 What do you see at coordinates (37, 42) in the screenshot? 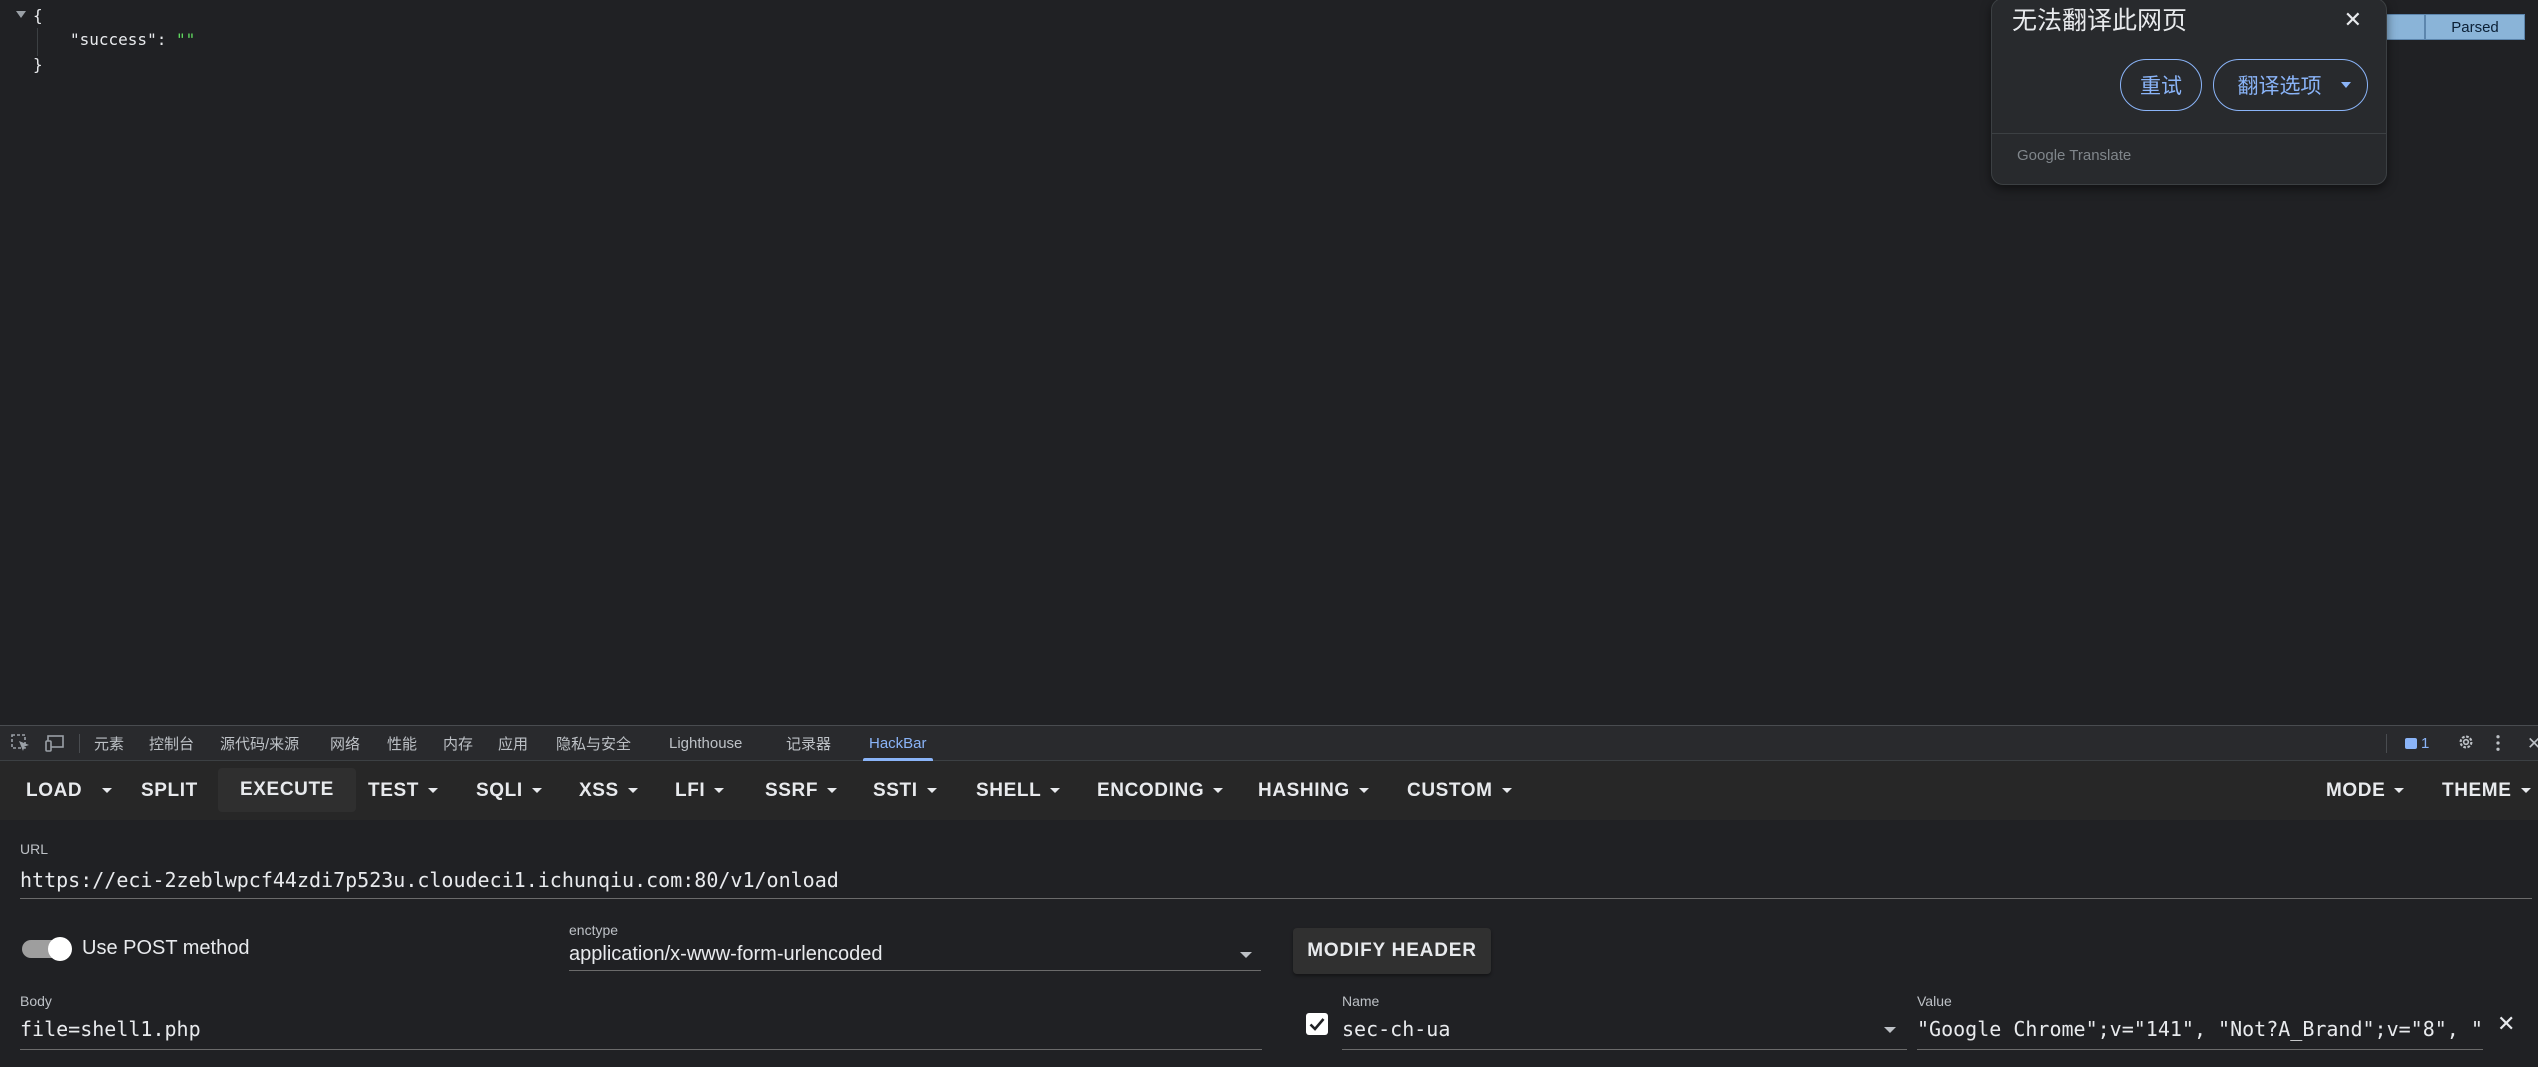
I see `json-indent-guide` at bounding box center [37, 42].